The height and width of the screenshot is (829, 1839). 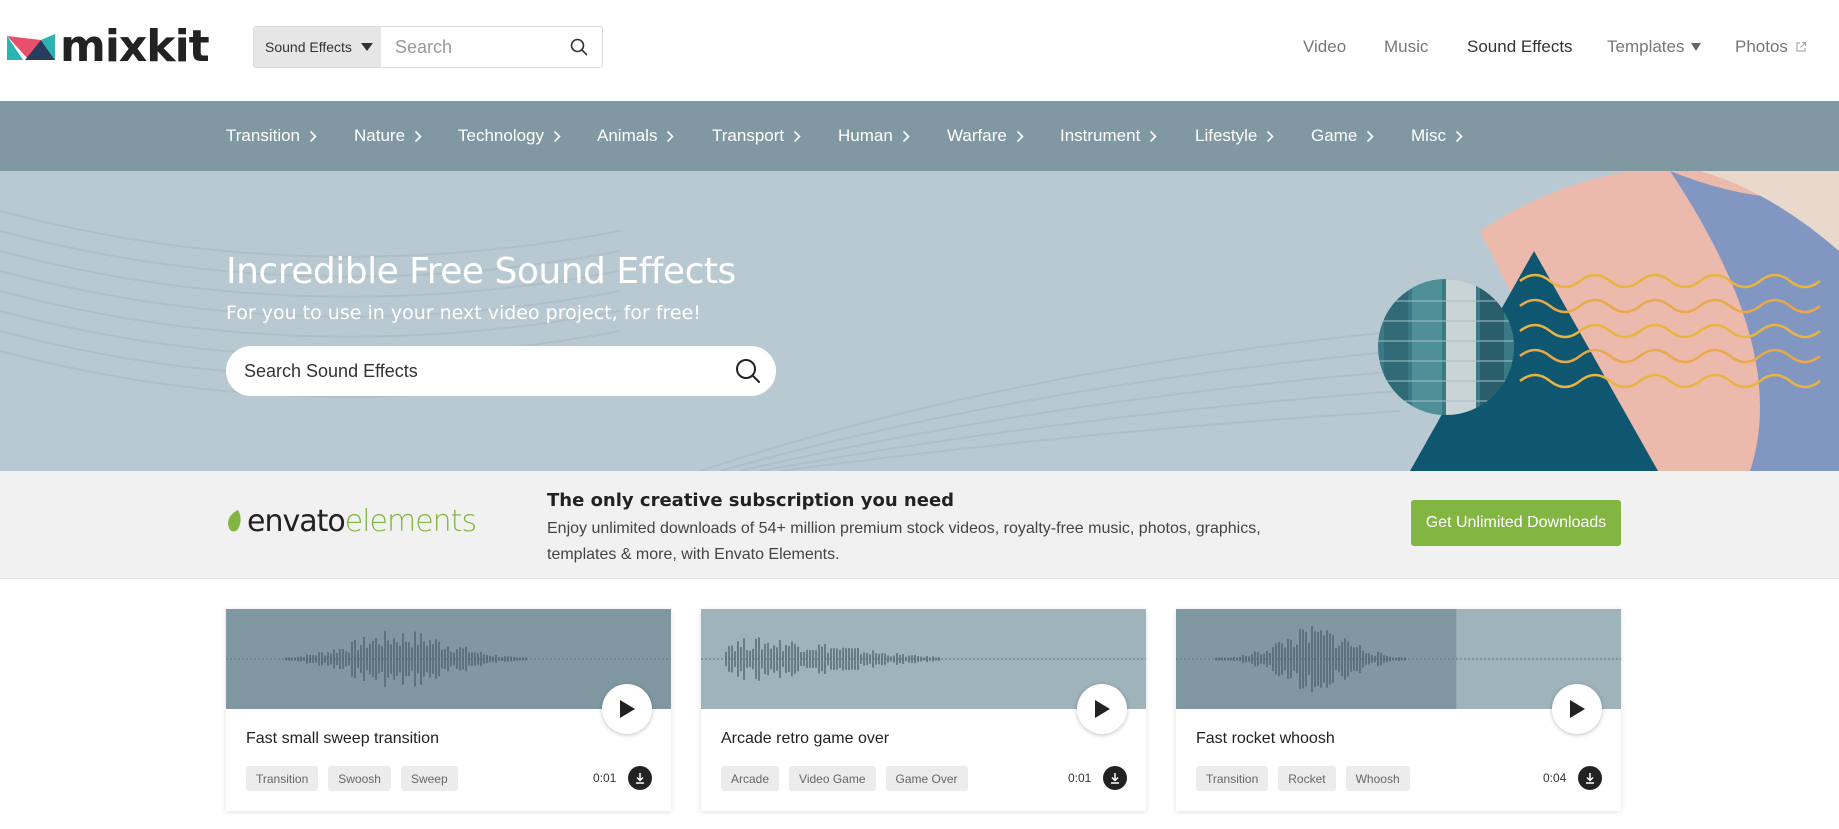 What do you see at coordinates (750, 778) in the screenshot?
I see `tag: Arcade` at bounding box center [750, 778].